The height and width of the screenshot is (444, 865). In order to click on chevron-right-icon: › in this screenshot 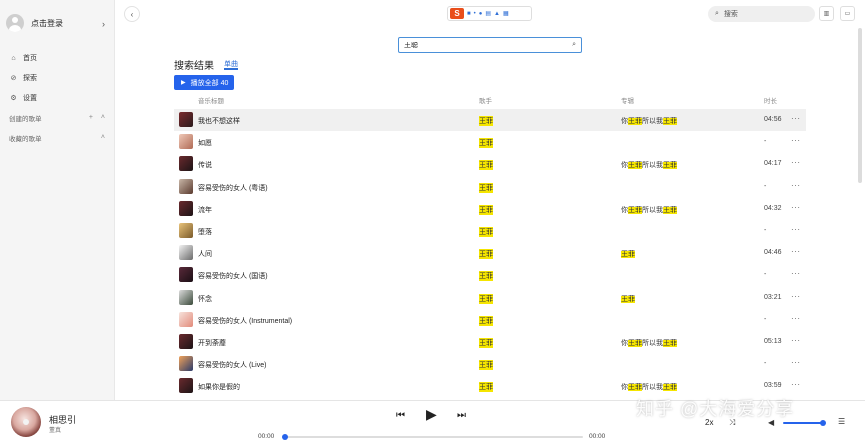, I will do `click(103, 24)`.